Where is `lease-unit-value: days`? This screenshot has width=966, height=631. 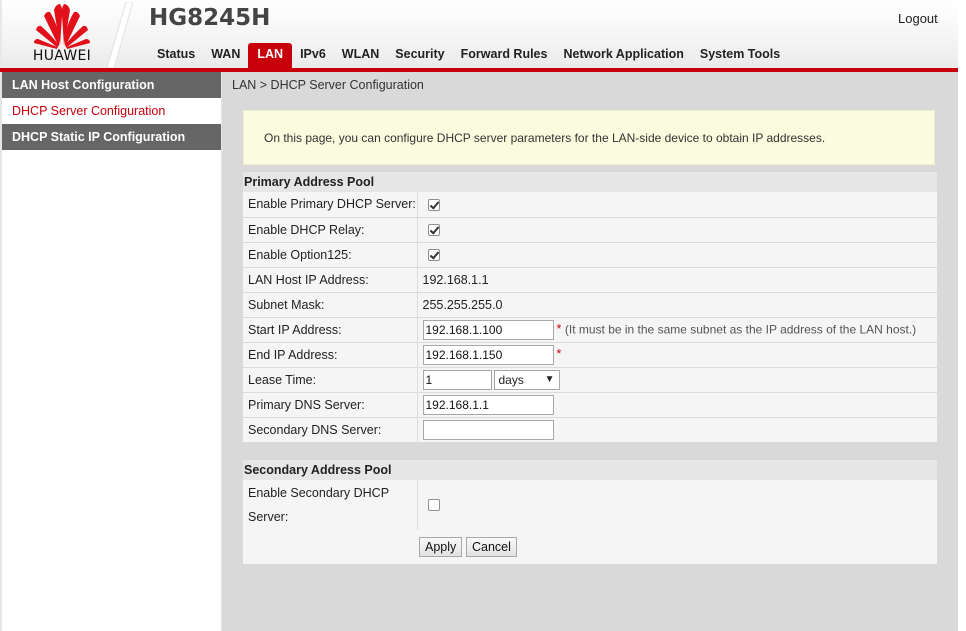
lease-unit-value: days is located at coordinates (511, 379).